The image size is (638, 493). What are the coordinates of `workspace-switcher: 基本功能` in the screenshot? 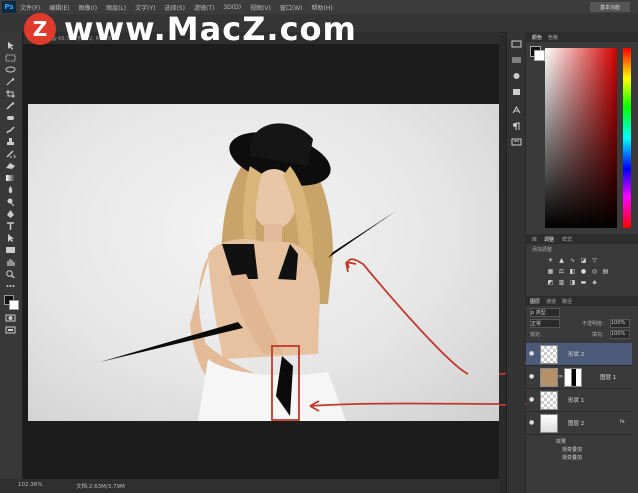 It's located at (610, 7).